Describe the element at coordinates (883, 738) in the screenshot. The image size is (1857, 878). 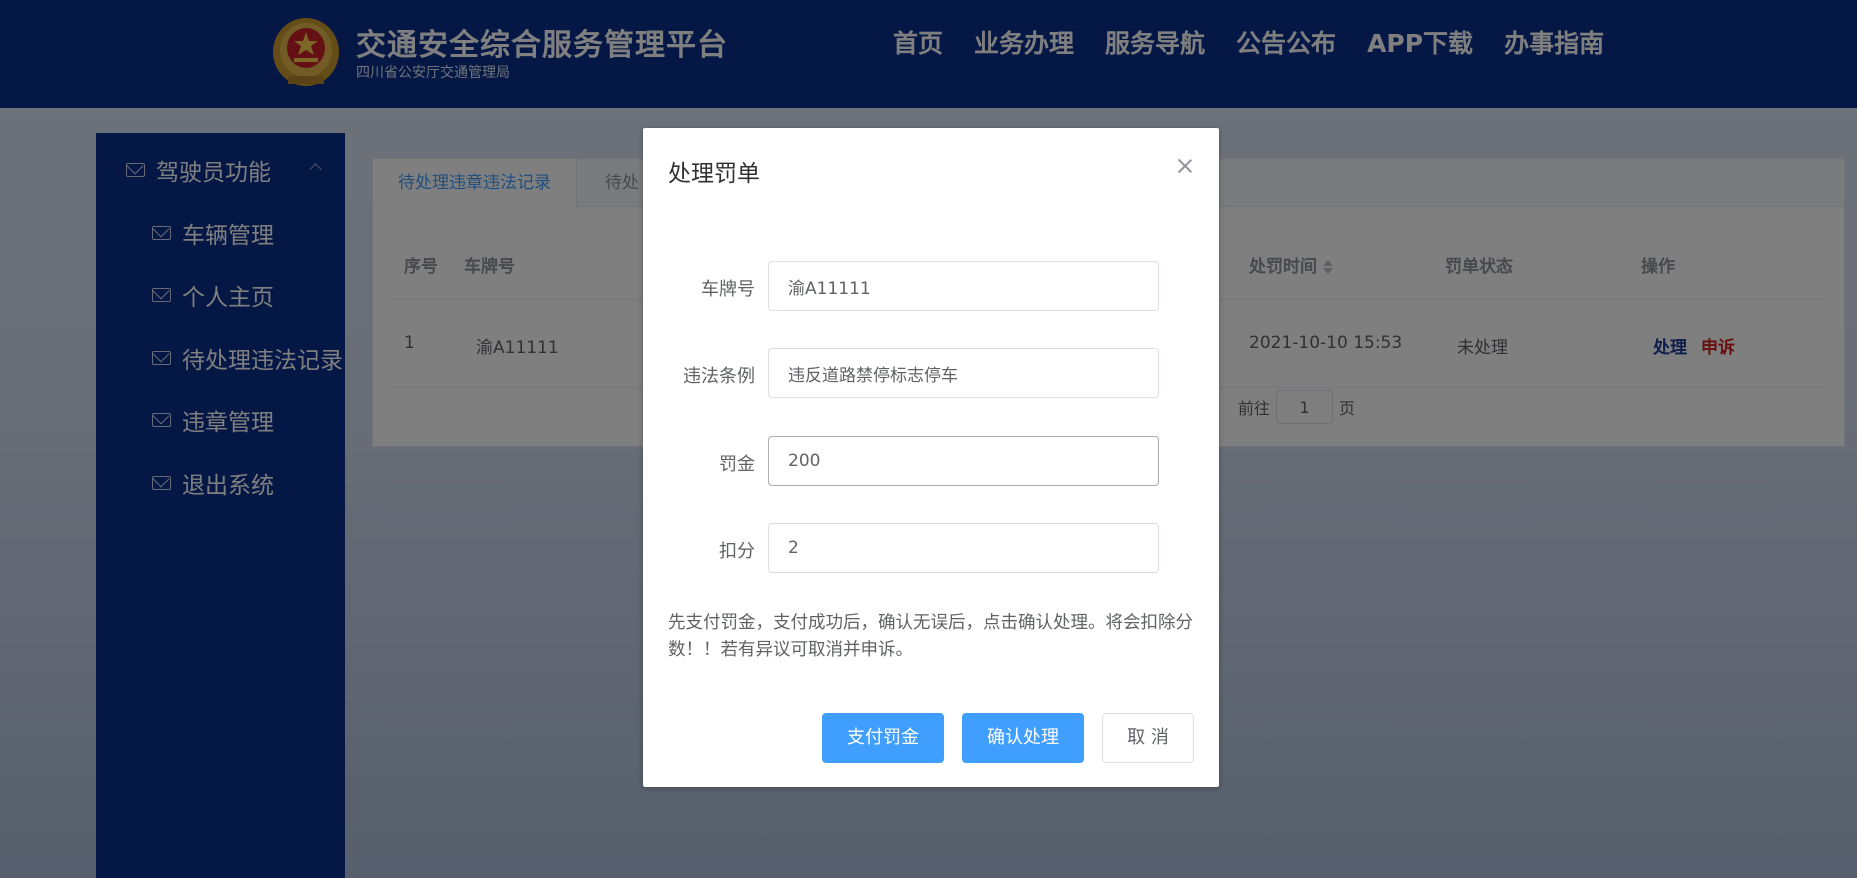
I see `pay-fine-button: 支付罚金` at that location.